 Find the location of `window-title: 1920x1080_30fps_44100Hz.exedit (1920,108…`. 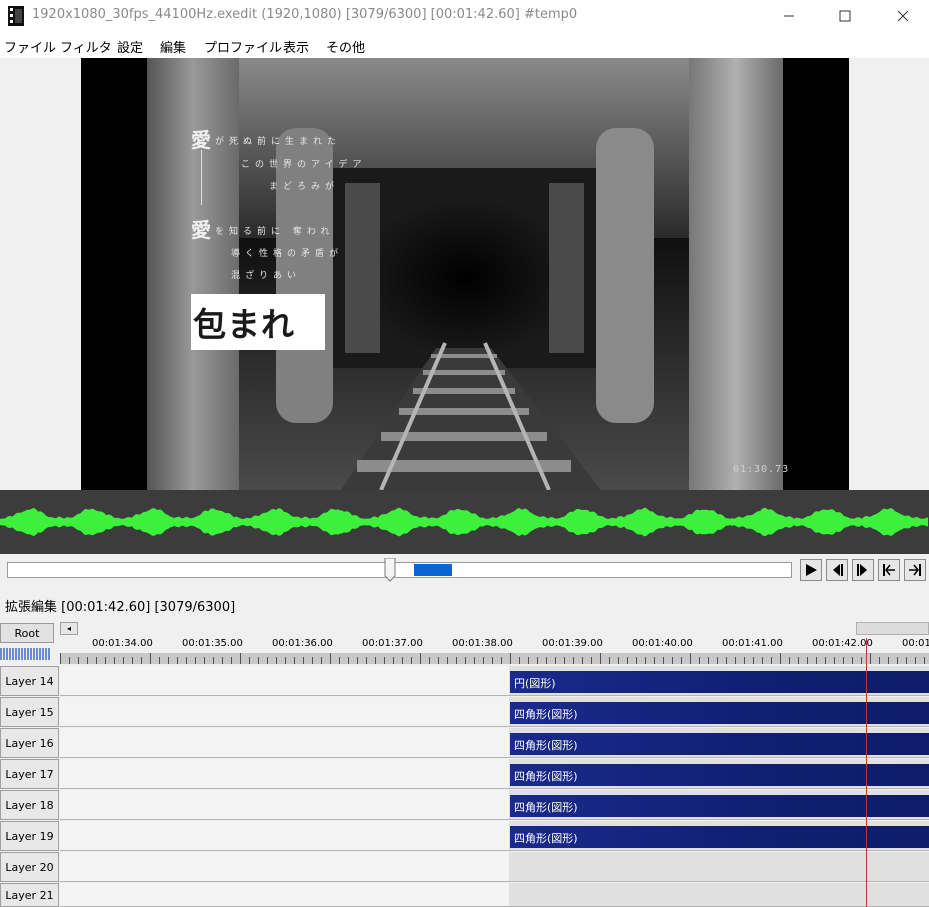

window-title: 1920x1080_30fps_44100Hz.exedit (1920,108… is located at coordinates (305, 14).